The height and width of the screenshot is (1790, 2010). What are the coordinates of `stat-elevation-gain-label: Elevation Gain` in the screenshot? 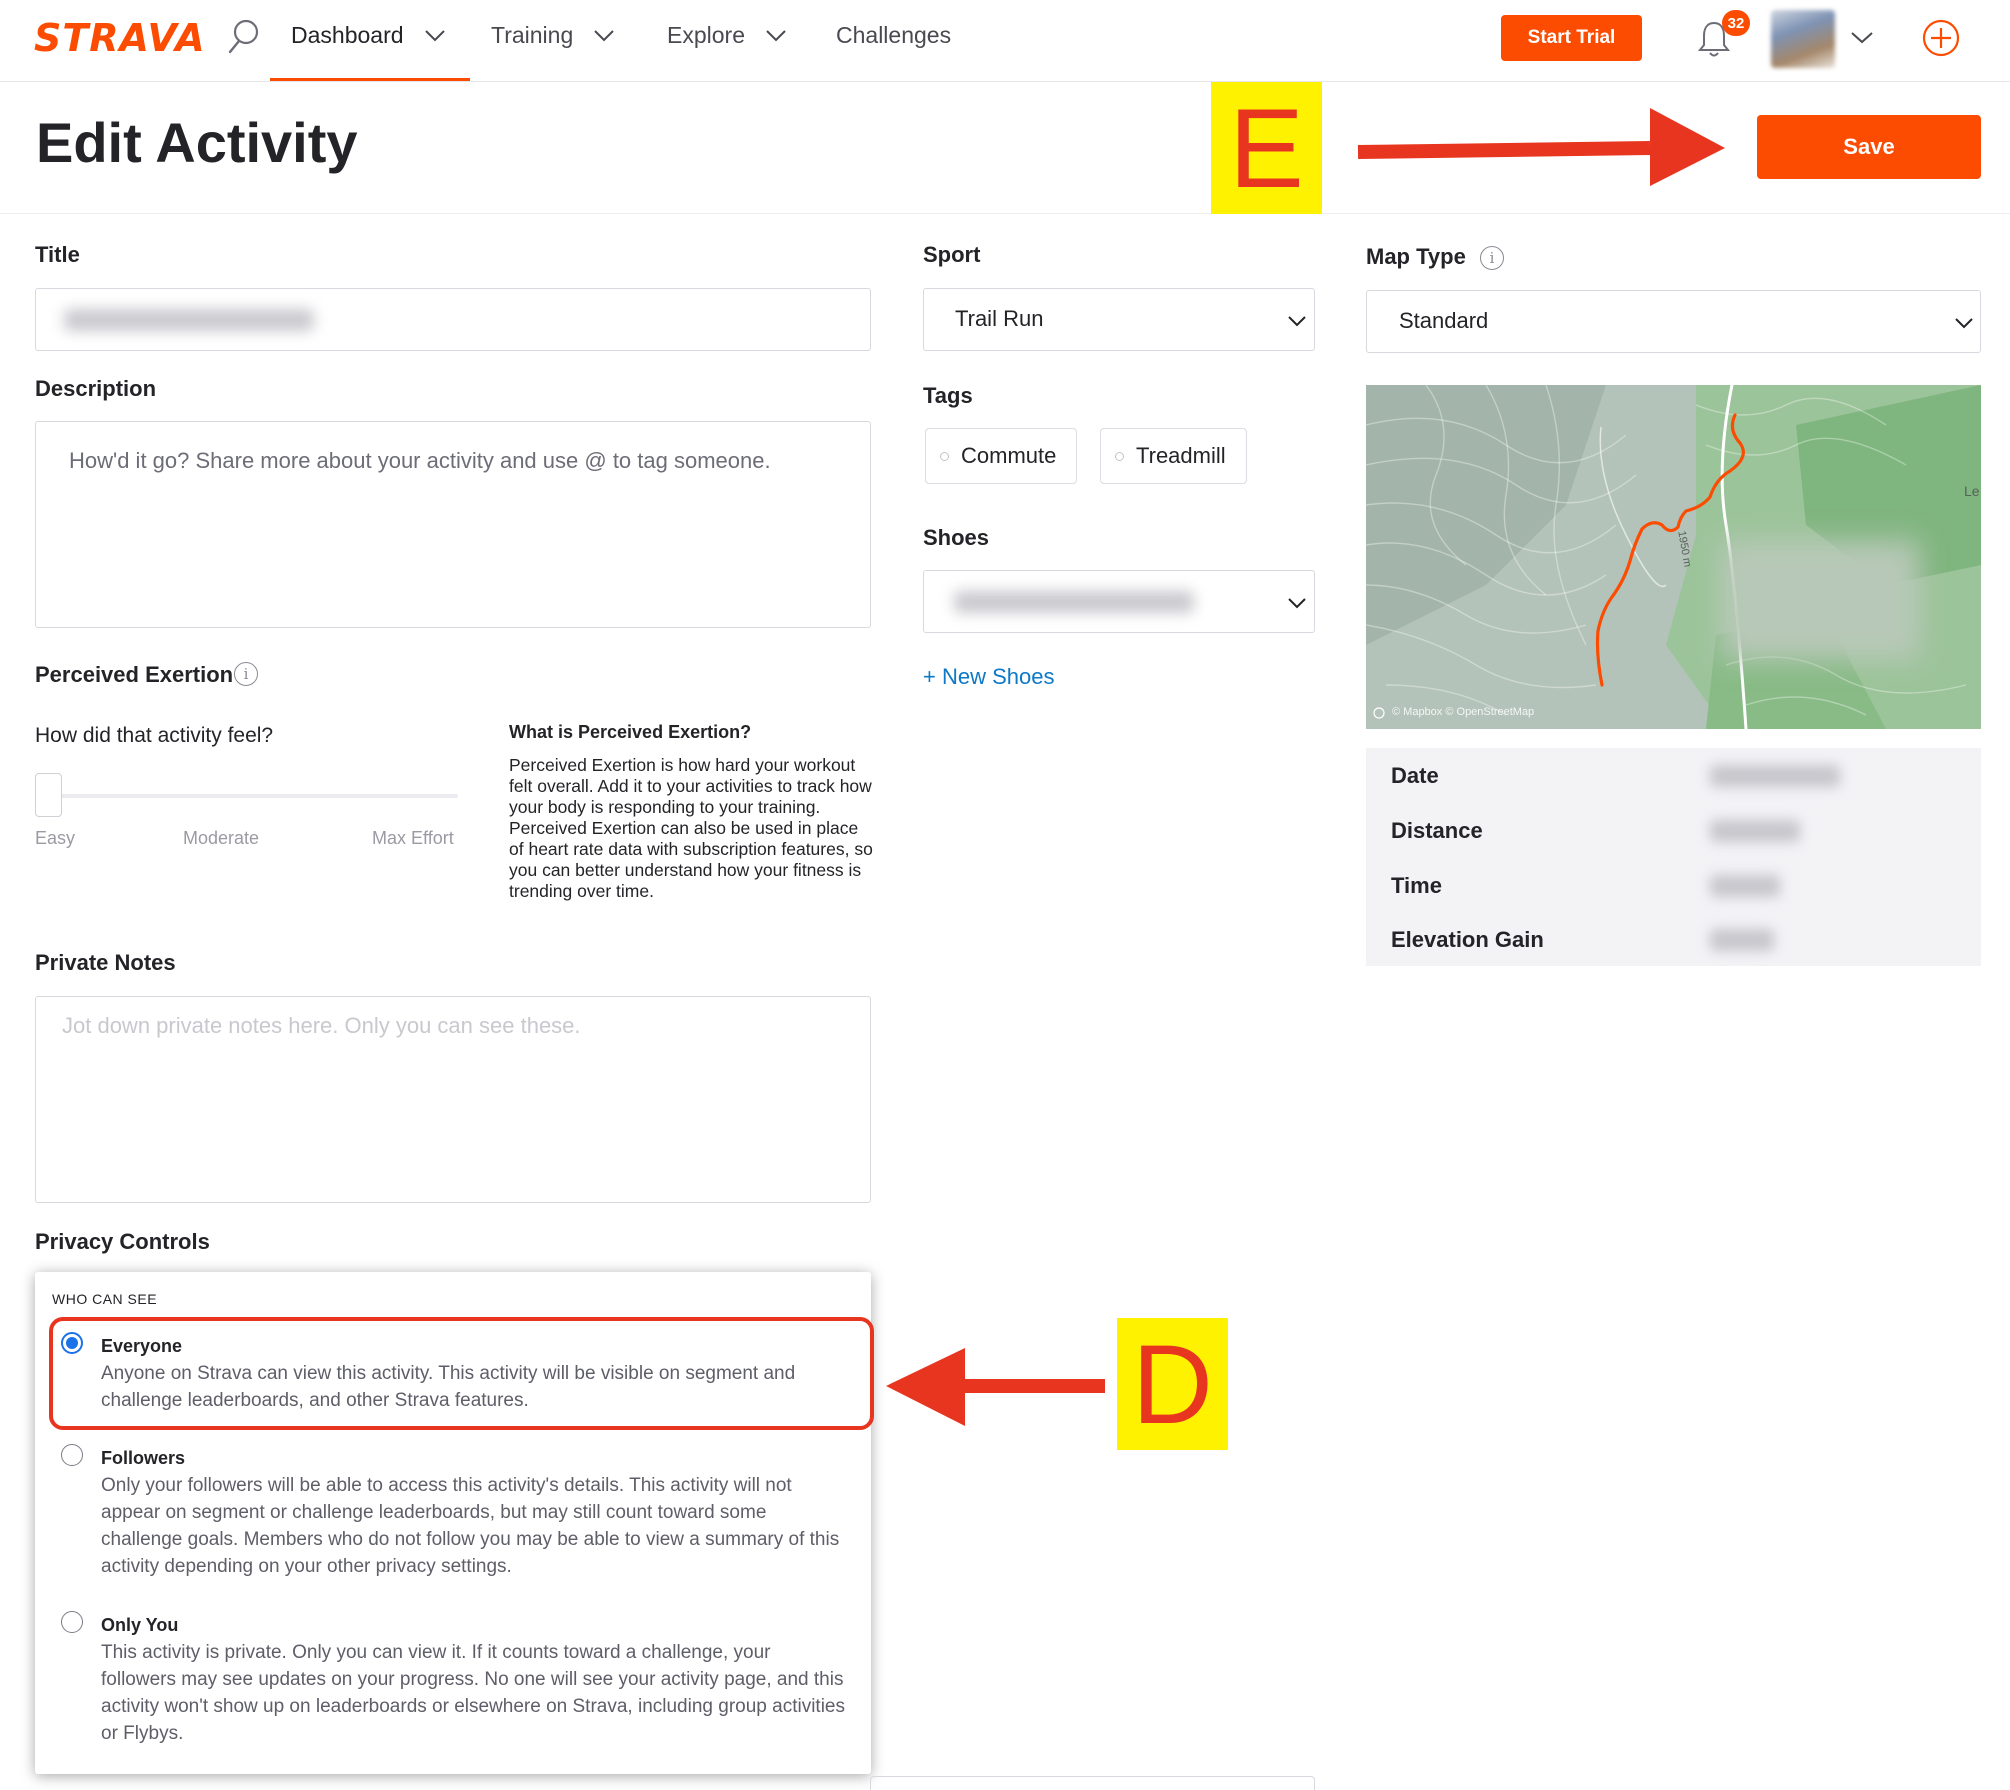 It's located at (1467, 939).